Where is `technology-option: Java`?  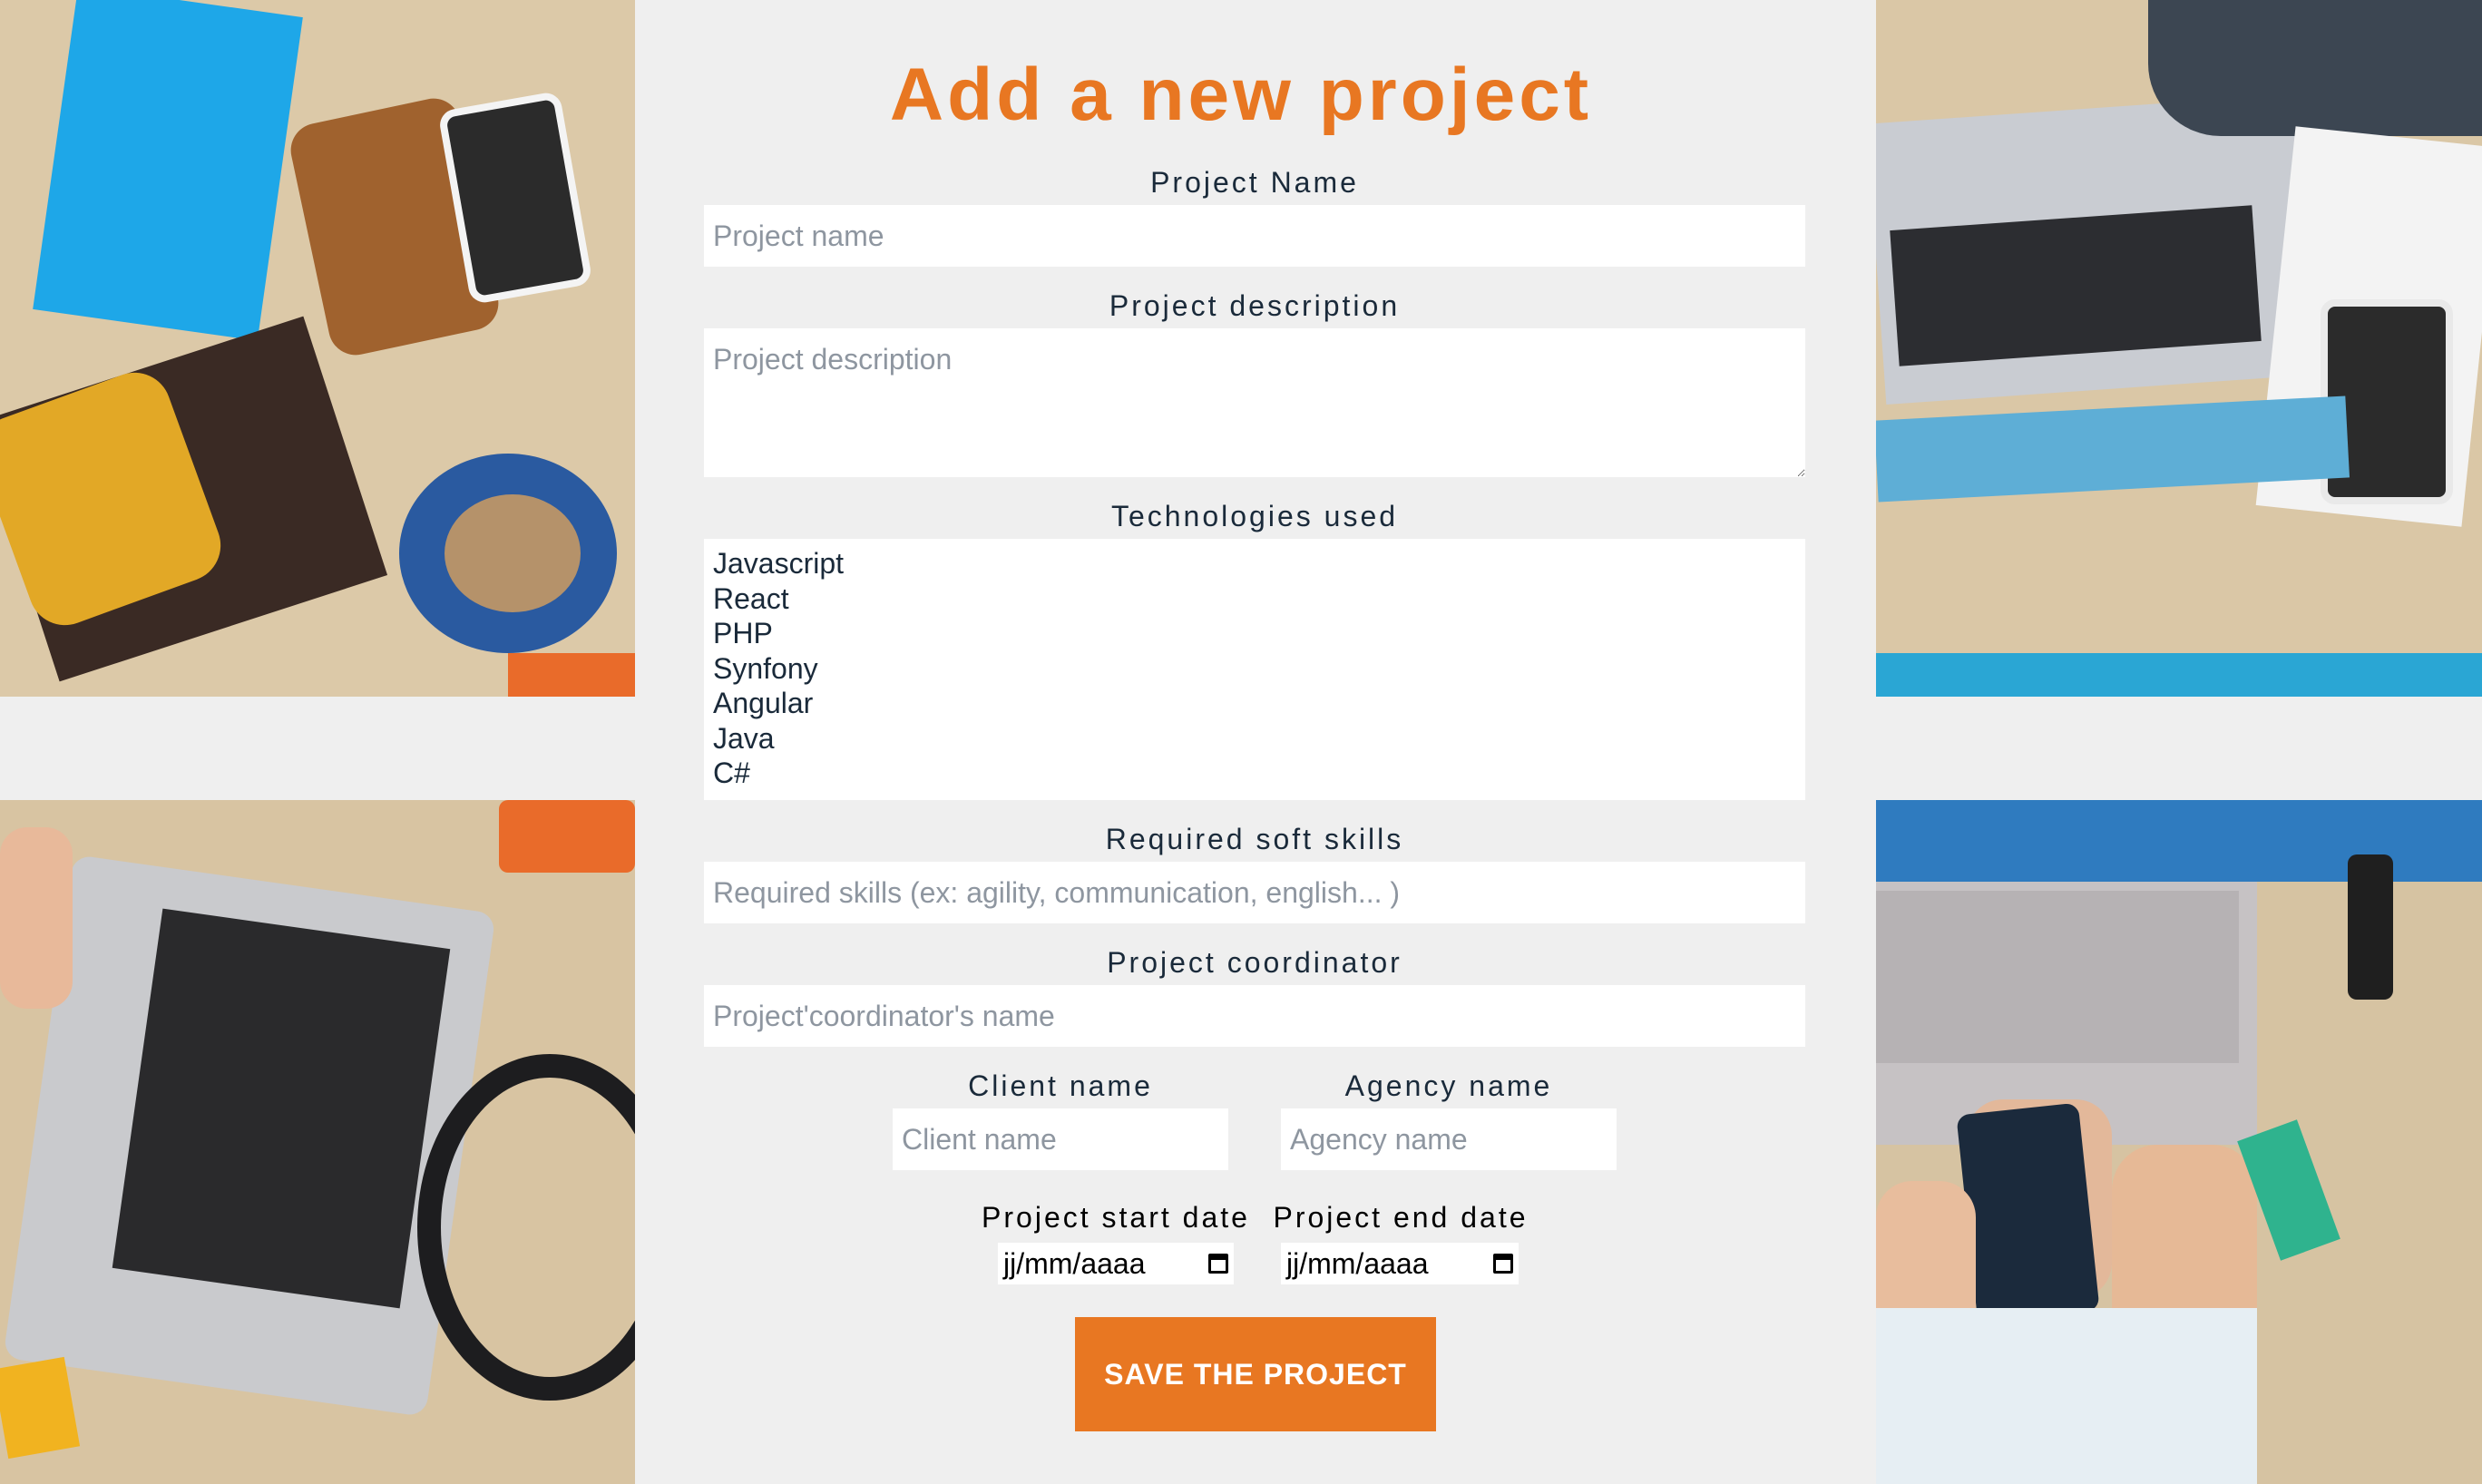 technology-option: Java is located at coordinates (1254, 739).